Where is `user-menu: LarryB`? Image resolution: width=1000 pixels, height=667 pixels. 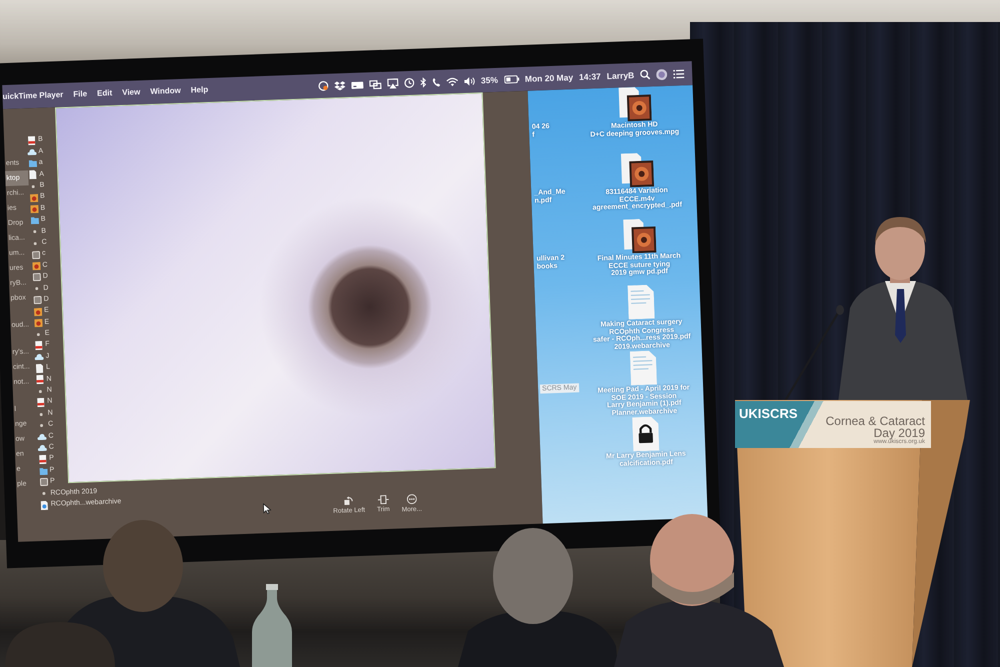
user-menu: LarryB is located at coordinates (620, 75).